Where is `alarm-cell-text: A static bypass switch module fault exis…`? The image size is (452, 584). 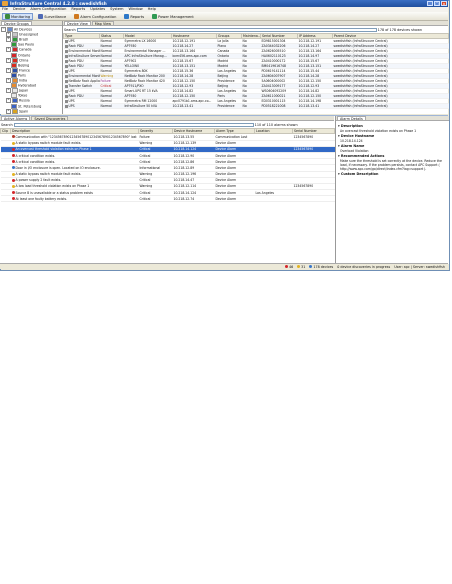
alarm-cell-text: A static bypass switch module fault exis… is located at coordinates (48, 143).